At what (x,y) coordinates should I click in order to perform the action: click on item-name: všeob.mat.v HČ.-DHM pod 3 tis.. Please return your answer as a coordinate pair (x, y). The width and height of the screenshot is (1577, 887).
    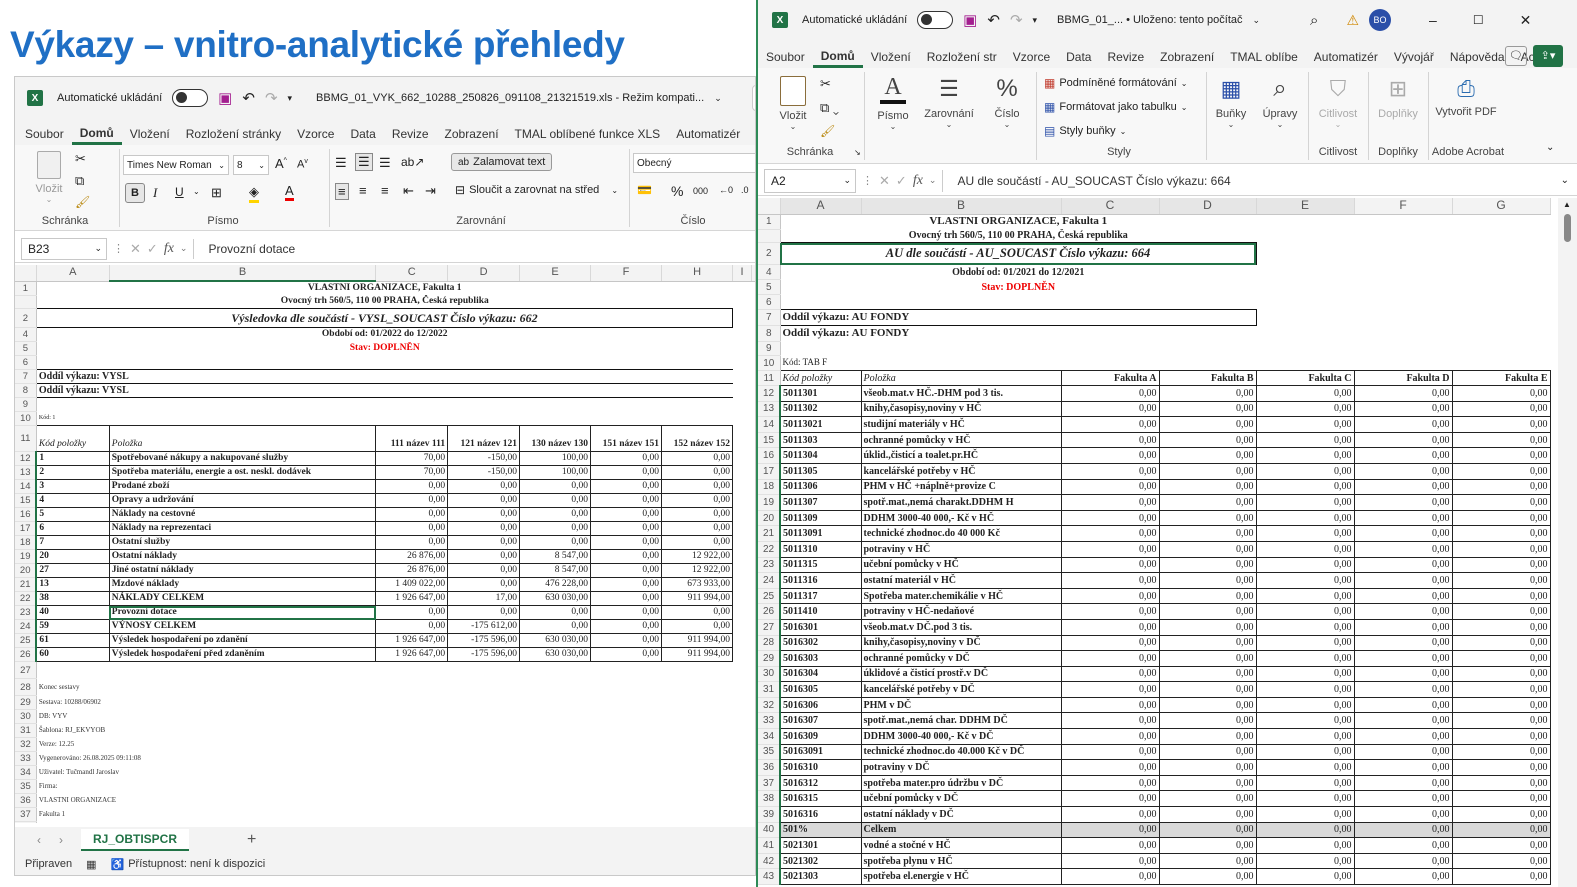
    Looking at the image, I should click on (961, 393).